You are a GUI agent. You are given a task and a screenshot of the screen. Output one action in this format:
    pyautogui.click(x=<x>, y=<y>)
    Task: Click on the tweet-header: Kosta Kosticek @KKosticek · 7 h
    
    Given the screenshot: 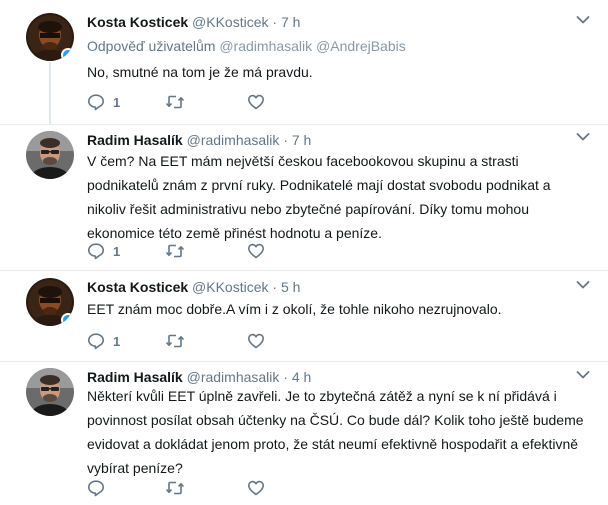 What is the action you would take?
    pyautogui.click(x=193, y=22)
    